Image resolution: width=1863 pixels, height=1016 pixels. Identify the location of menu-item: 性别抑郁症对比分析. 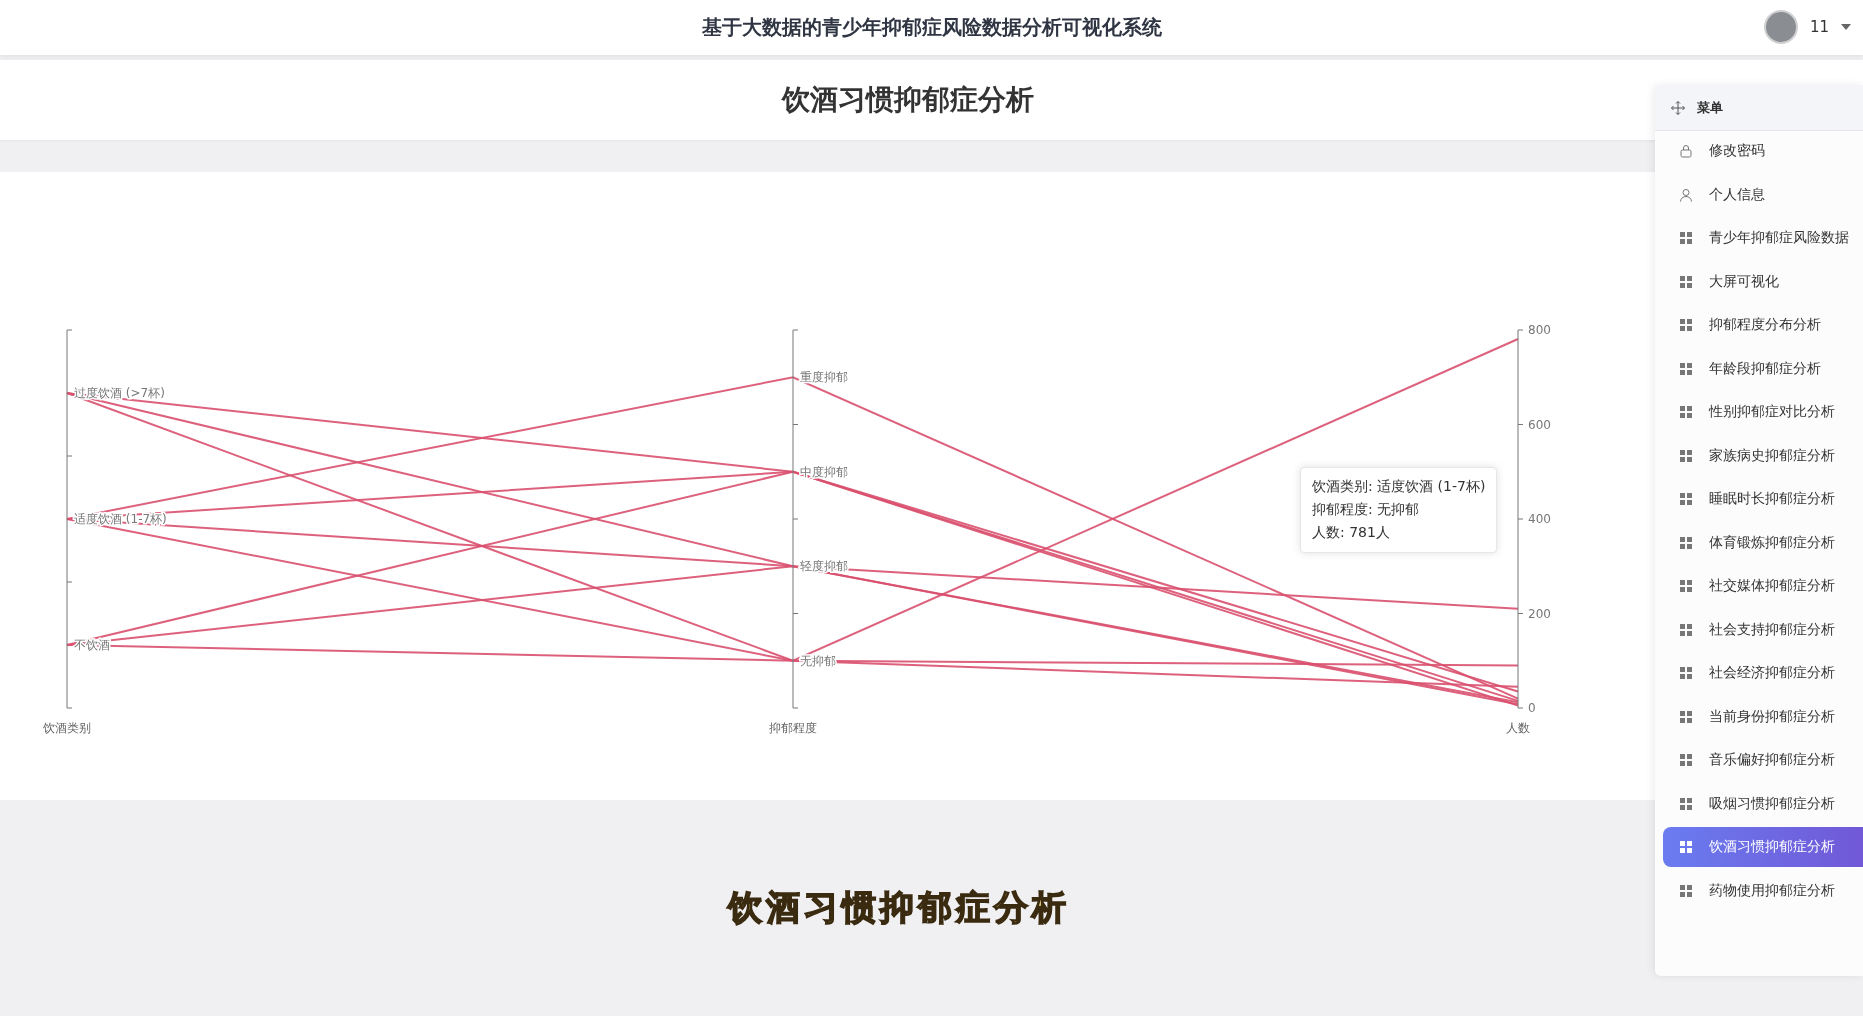
(1763, 412).